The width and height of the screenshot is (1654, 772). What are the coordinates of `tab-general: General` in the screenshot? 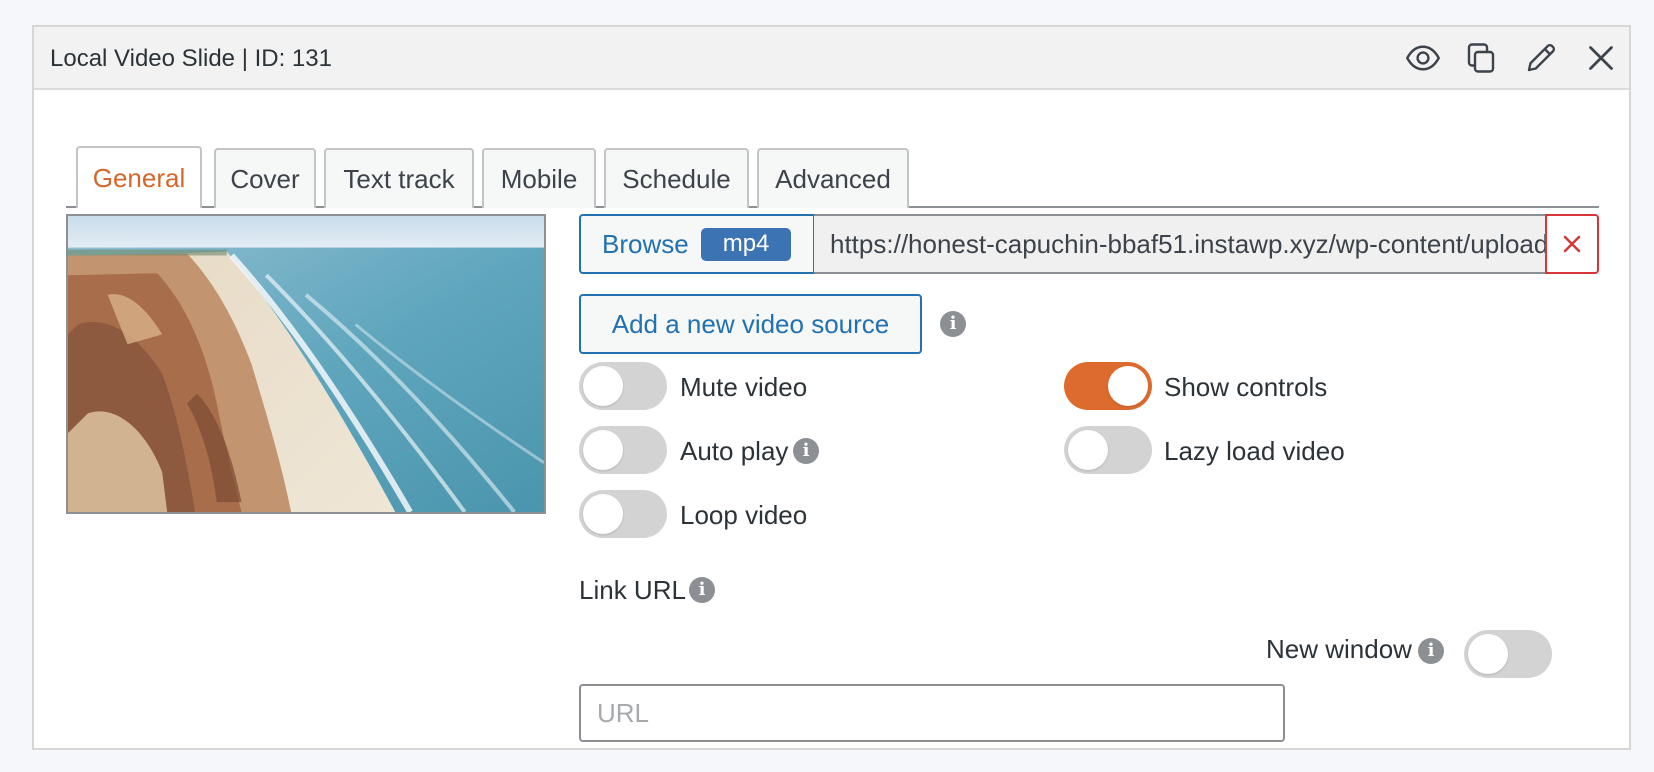 It's located at (139, 177).